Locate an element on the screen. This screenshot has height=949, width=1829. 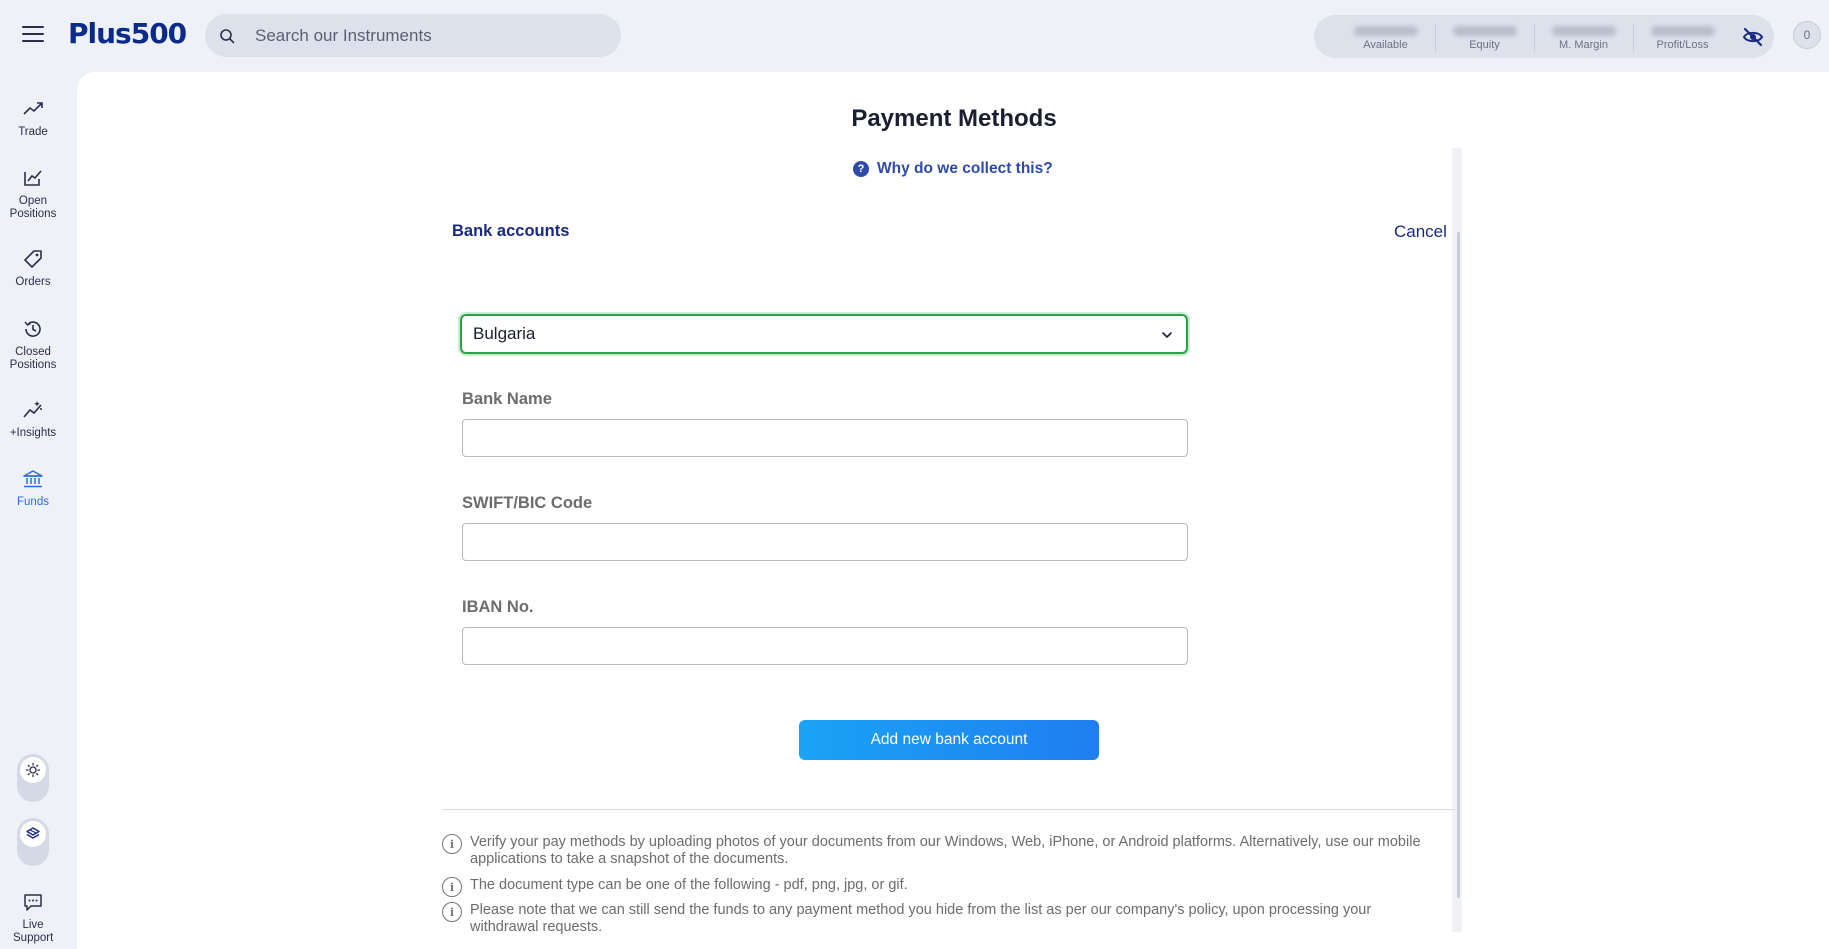
swift-code-label: SWIFT/BIC Code is located at coordinates (527, 503).